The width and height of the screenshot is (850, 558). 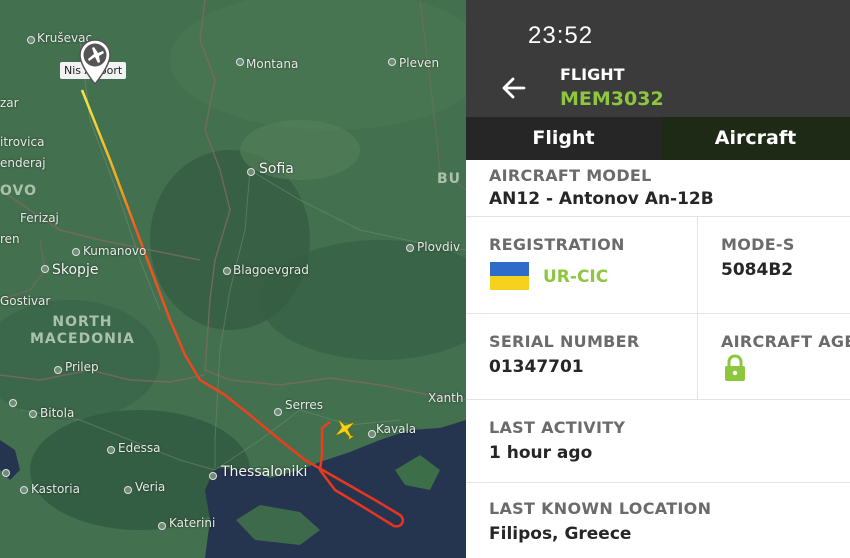 I want to click on tab-flight: Flight, so click(x=563, y=138).